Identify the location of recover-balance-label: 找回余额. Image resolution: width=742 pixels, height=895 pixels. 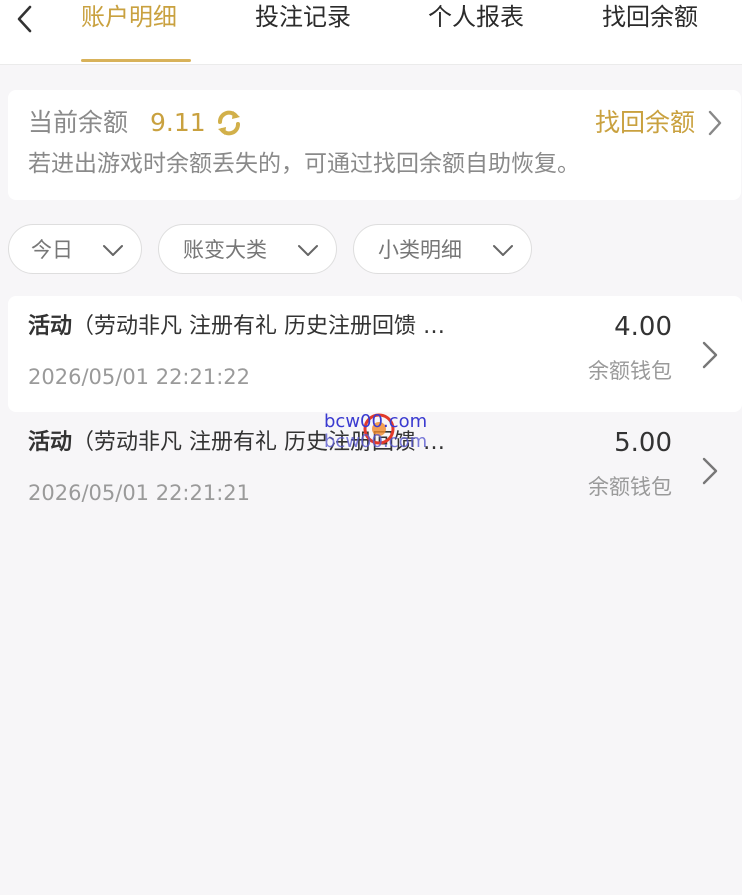
(644, 122).